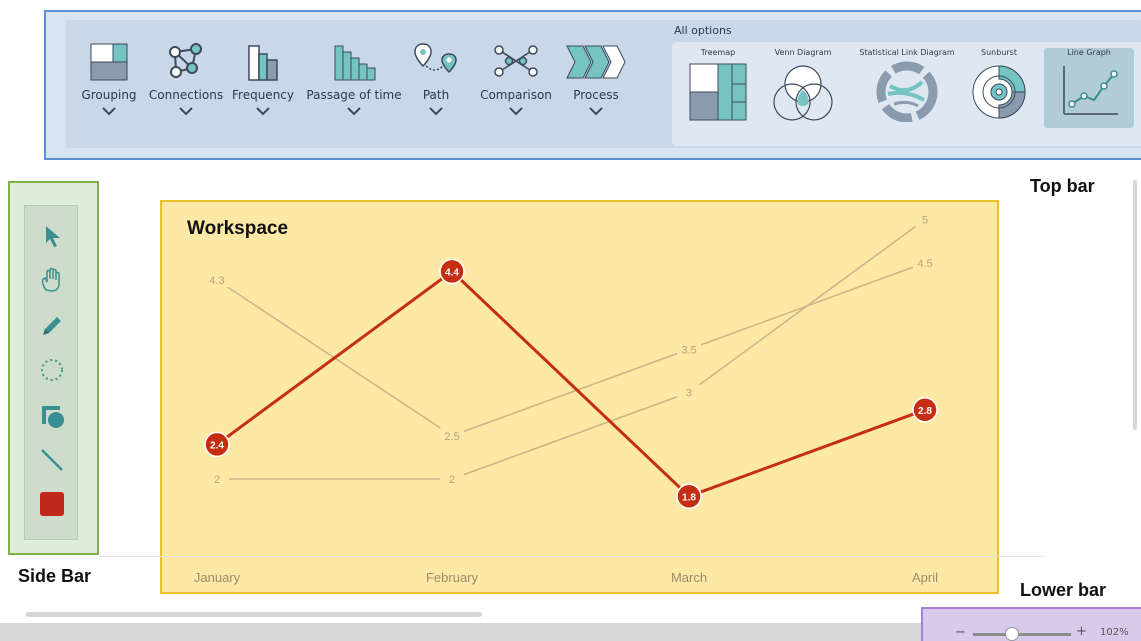 Image resolution: width=1141 pixels, height=641 pixels. I want to click on tool-palette, so click(51, 372).